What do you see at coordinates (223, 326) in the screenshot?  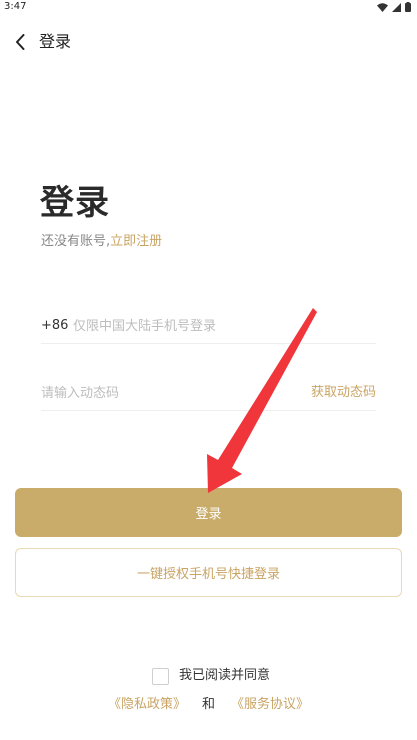 I see `phone-input` at bounding box center [223, 326].